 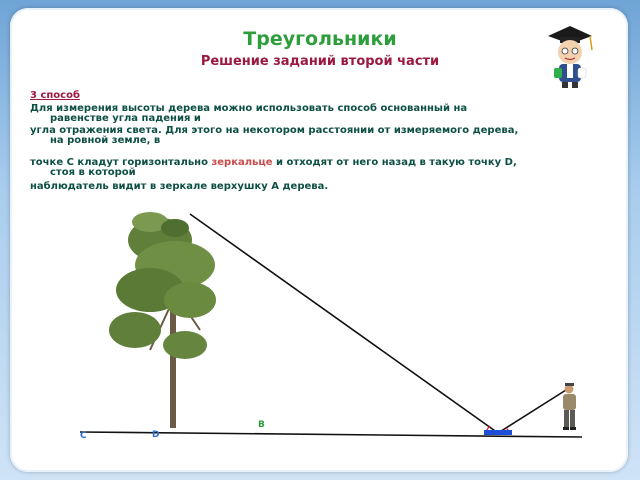 I want to click on observer-person-icon, so click(x=569, y=406).